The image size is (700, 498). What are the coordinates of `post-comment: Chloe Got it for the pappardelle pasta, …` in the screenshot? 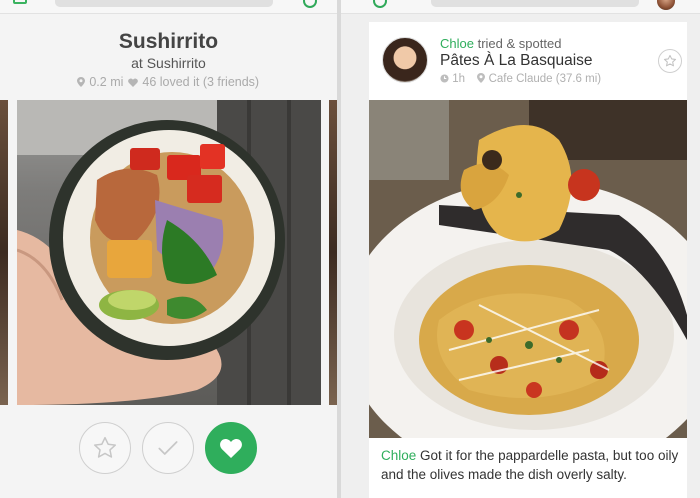 It's located at (531, 465).